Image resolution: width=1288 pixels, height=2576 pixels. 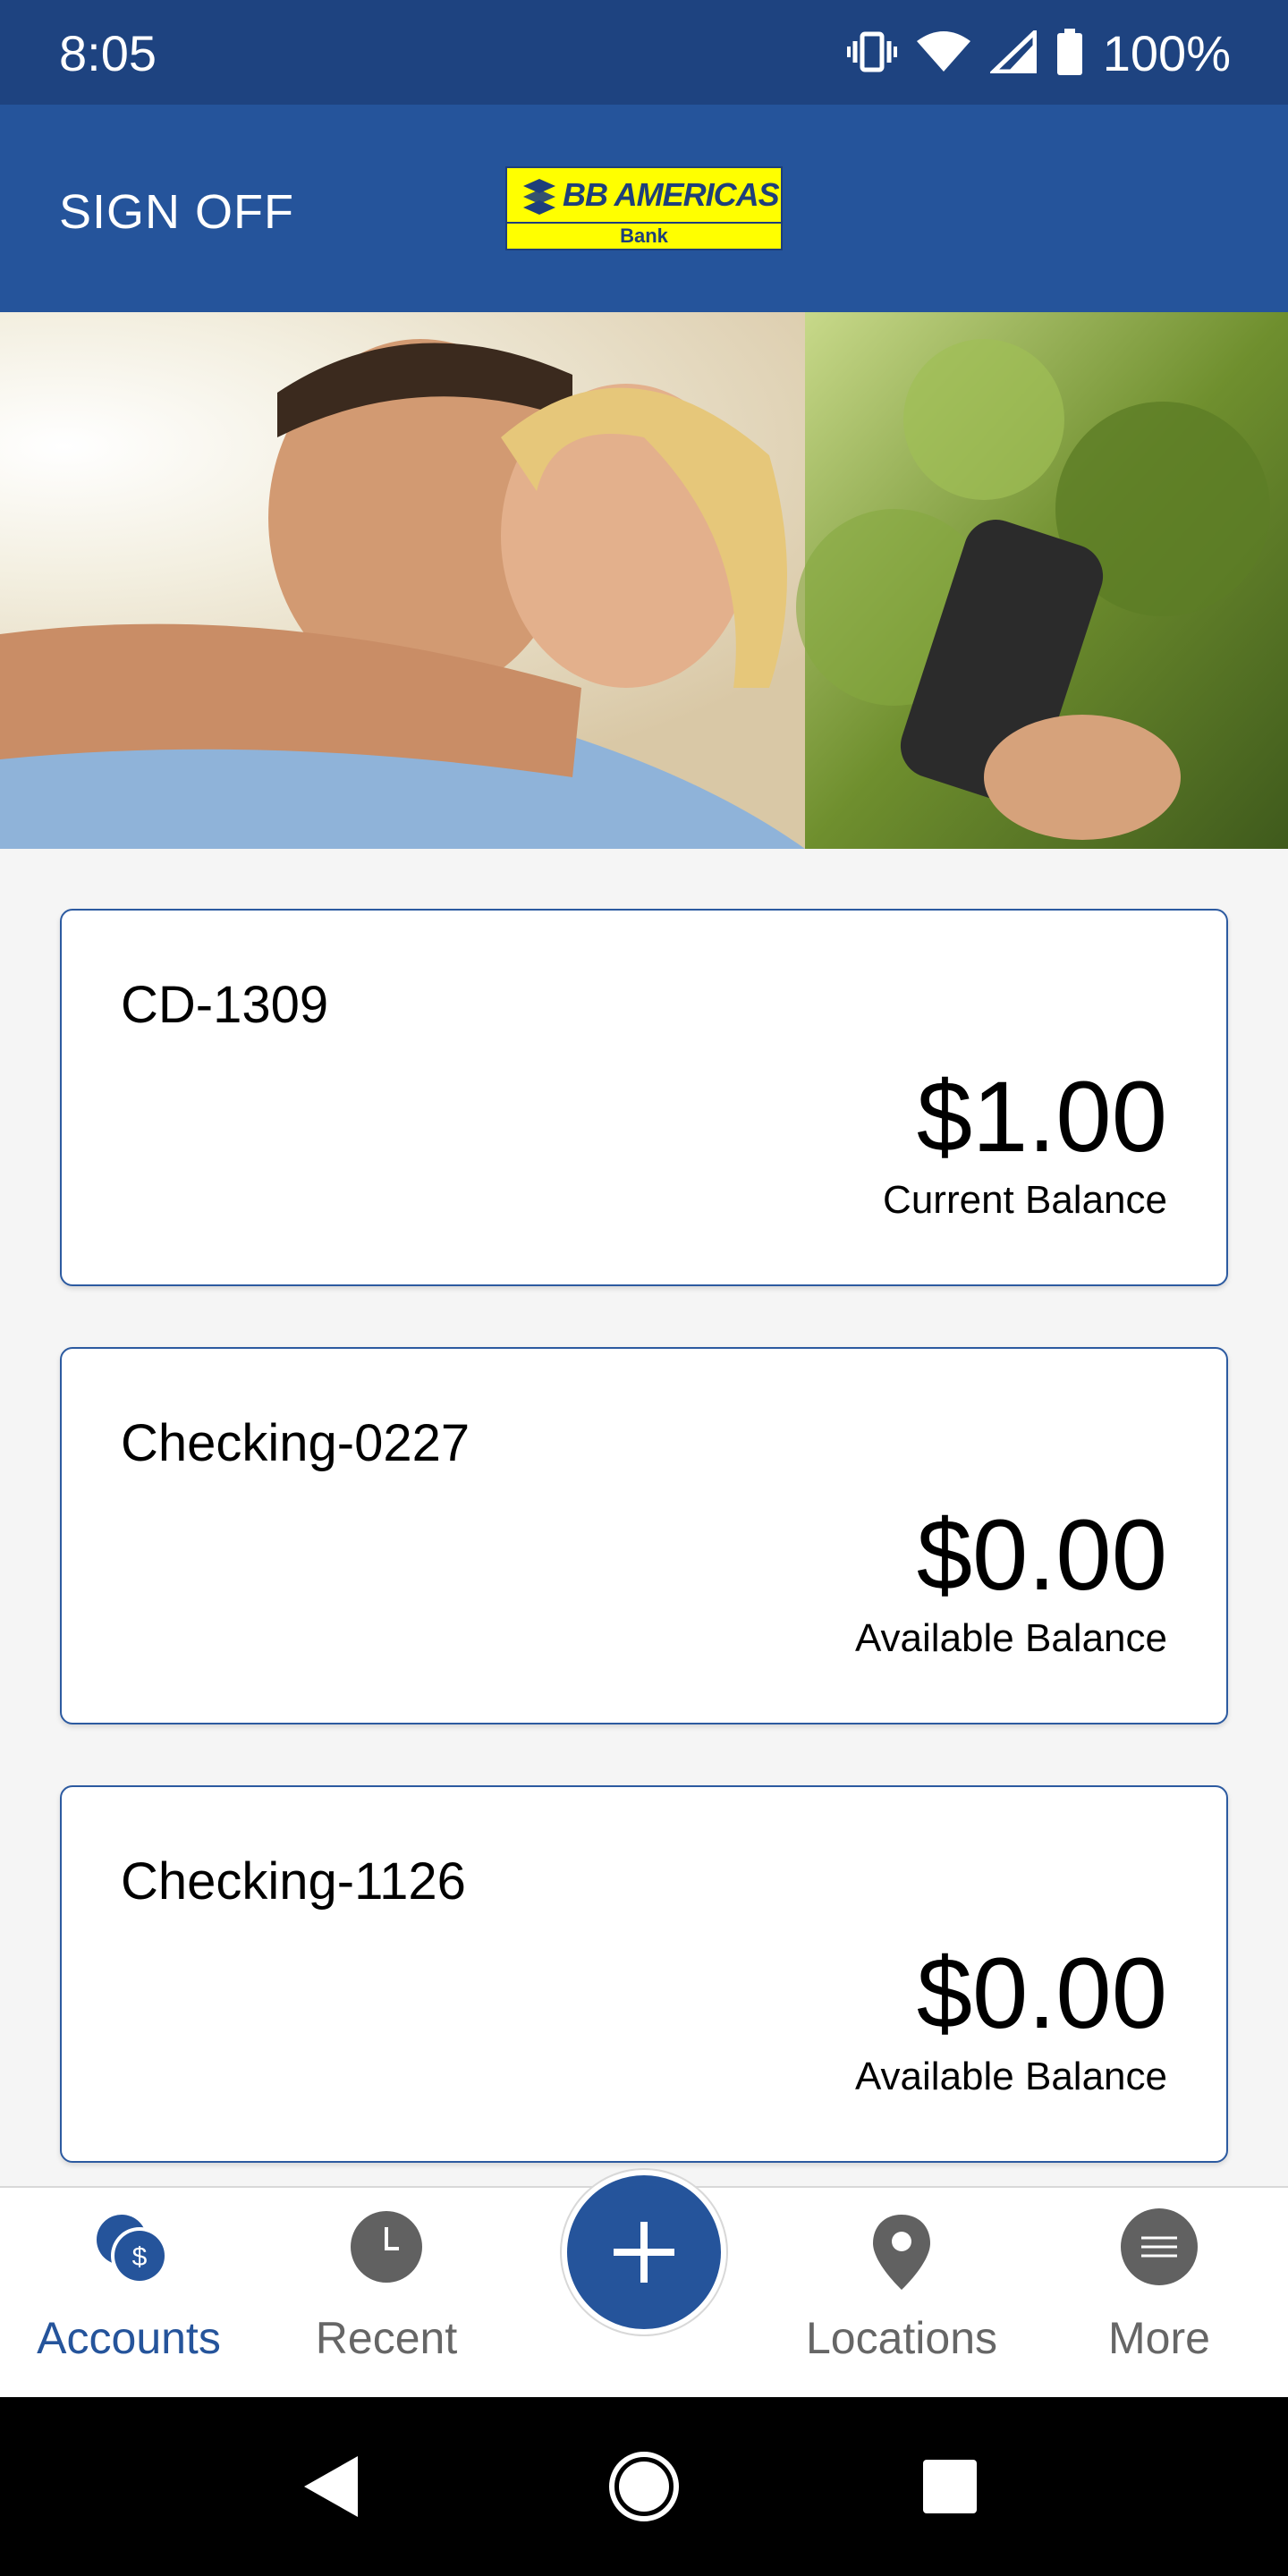 What do you see at coordinates (871, 54) in the screenshot?
I see `vibrate-icon` at bounding box center [871, 54].